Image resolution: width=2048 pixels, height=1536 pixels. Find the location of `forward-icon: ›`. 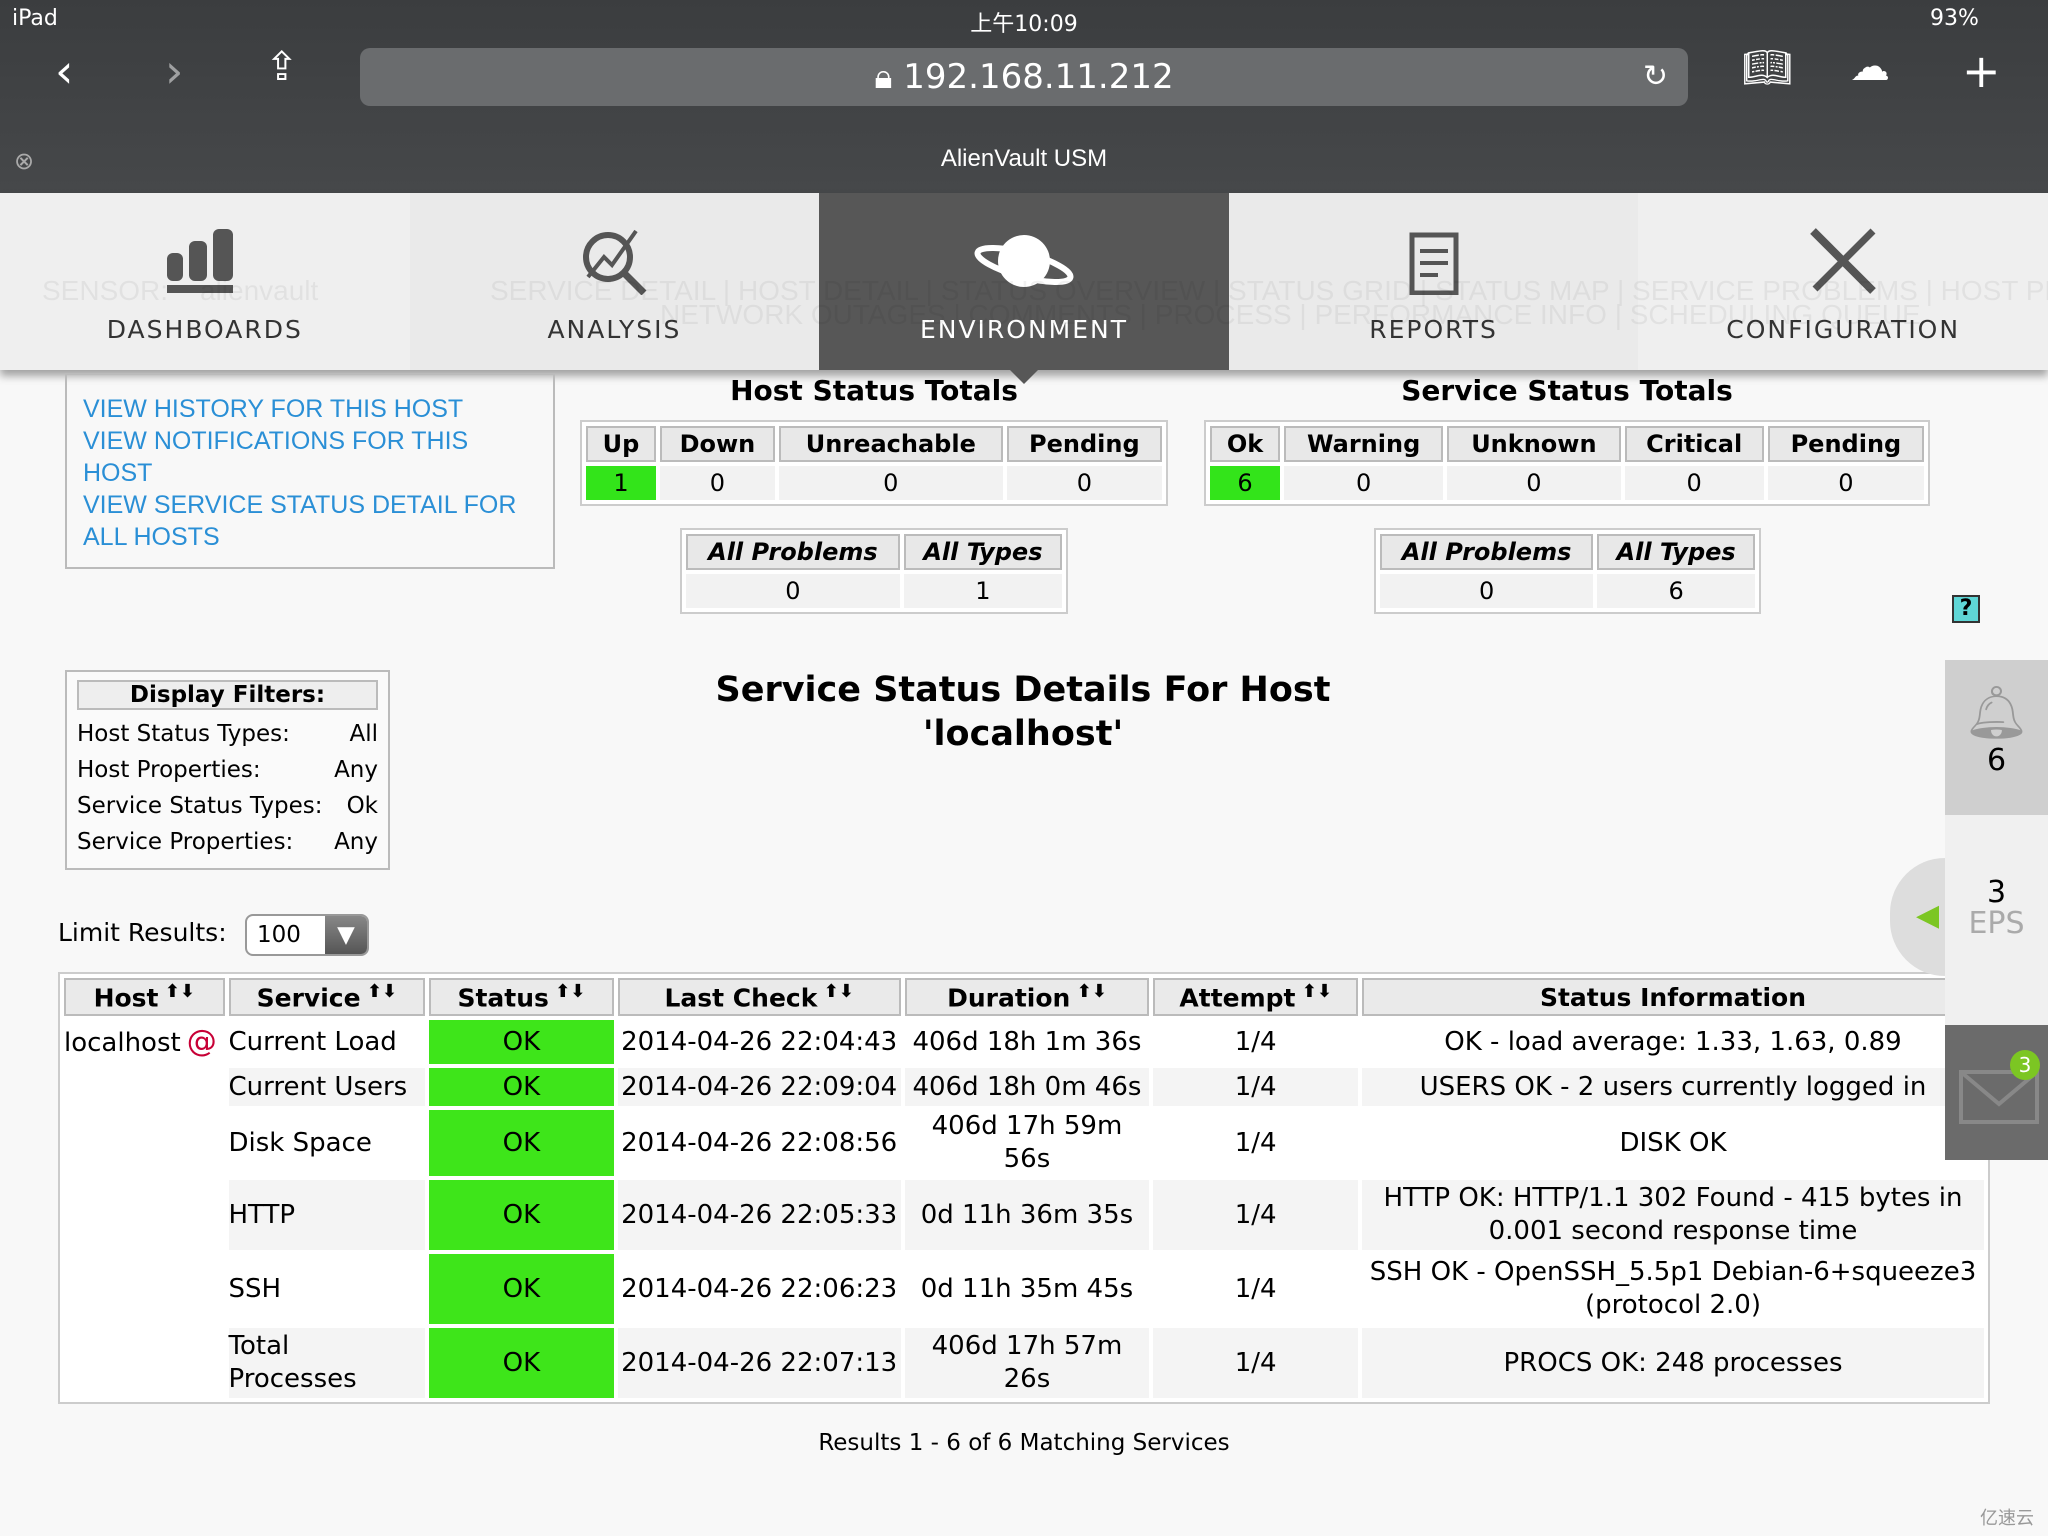

forward-icon: › is located at coordinates (174, 71).